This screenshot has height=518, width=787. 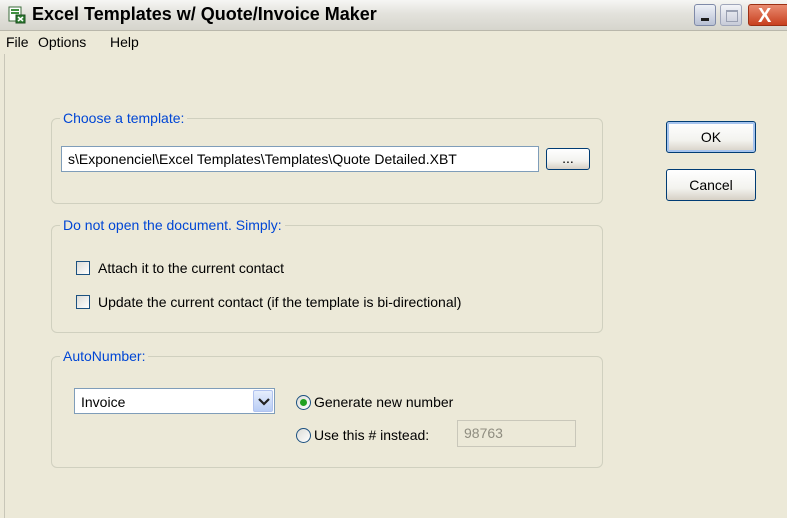 I want to click on menu-bar: File Options Help, so click(x=393, y=42).